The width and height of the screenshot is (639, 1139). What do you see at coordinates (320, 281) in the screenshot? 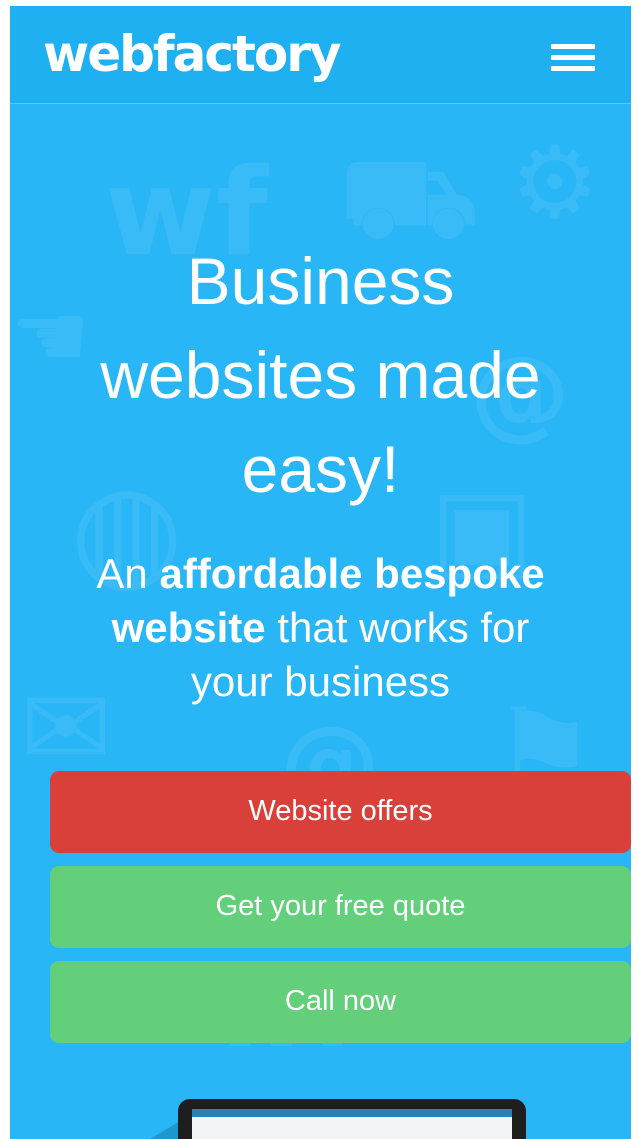
I see `hero-title-line-1: Business` at bounding box center [320, 281].